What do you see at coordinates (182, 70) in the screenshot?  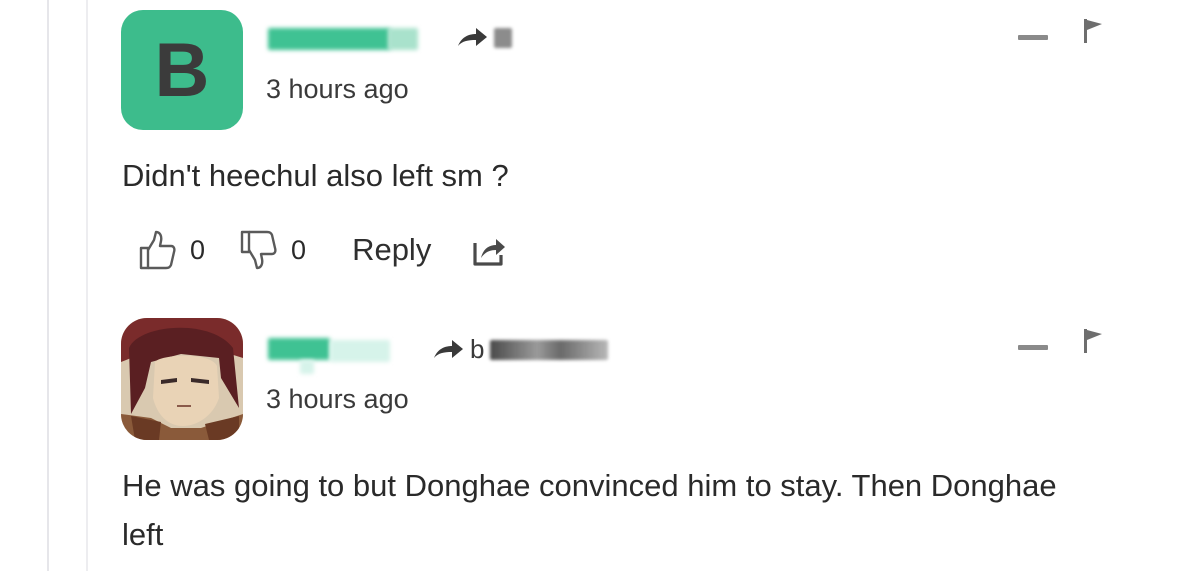 I see `avatar: B` at bounding box center [182, 70].